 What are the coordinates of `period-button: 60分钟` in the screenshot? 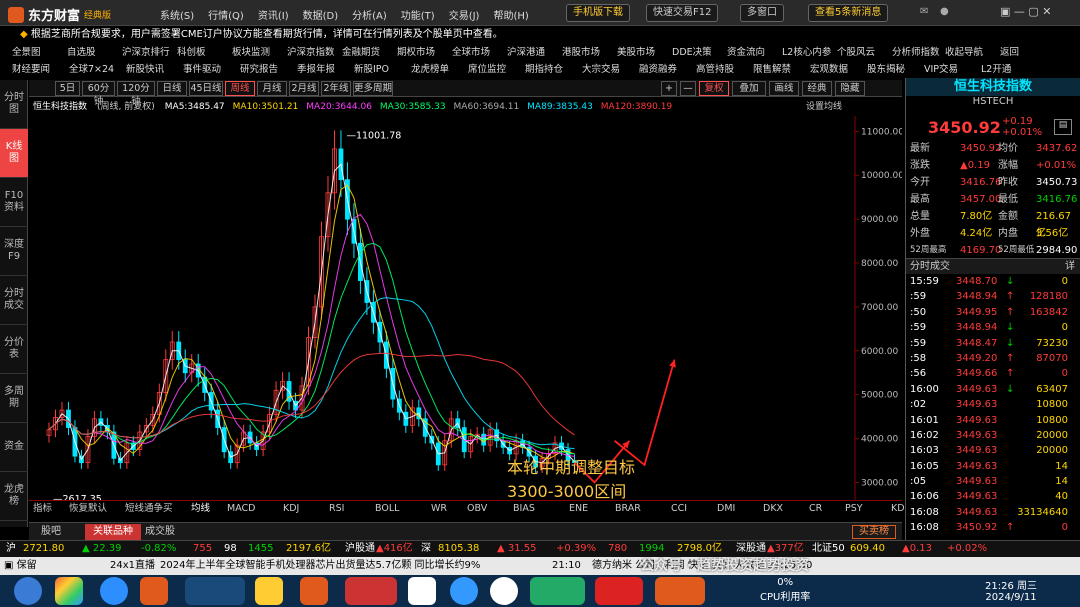 It's located at (98, 94).